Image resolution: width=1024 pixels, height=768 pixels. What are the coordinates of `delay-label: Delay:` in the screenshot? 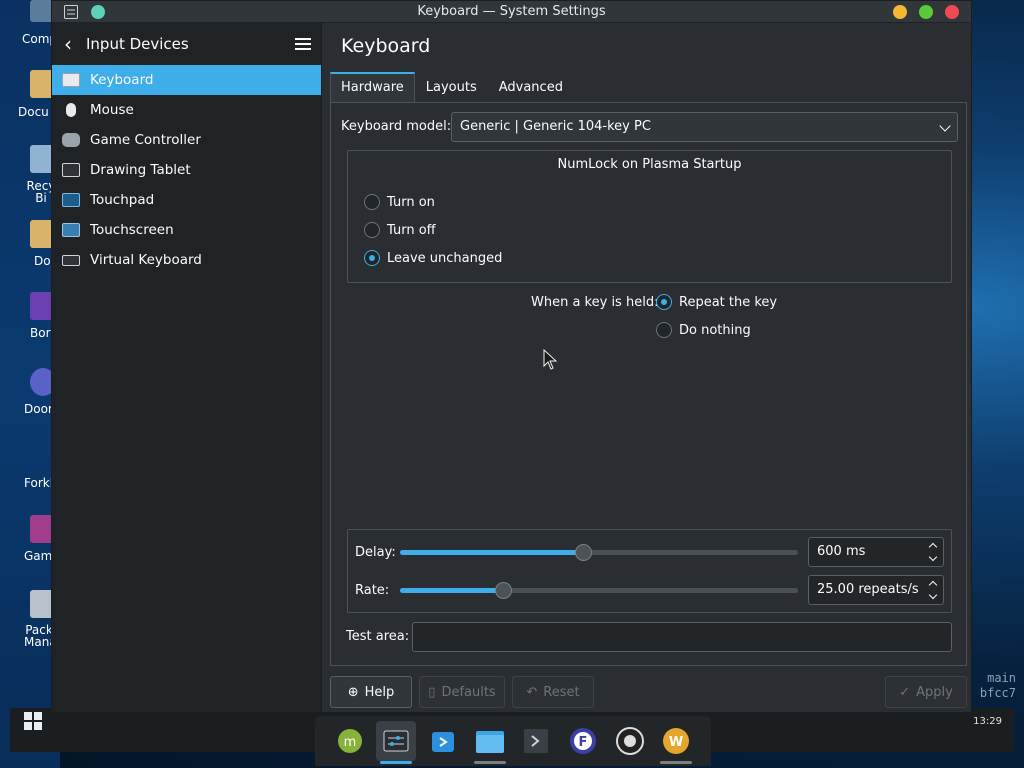 It's located at (375, 552).